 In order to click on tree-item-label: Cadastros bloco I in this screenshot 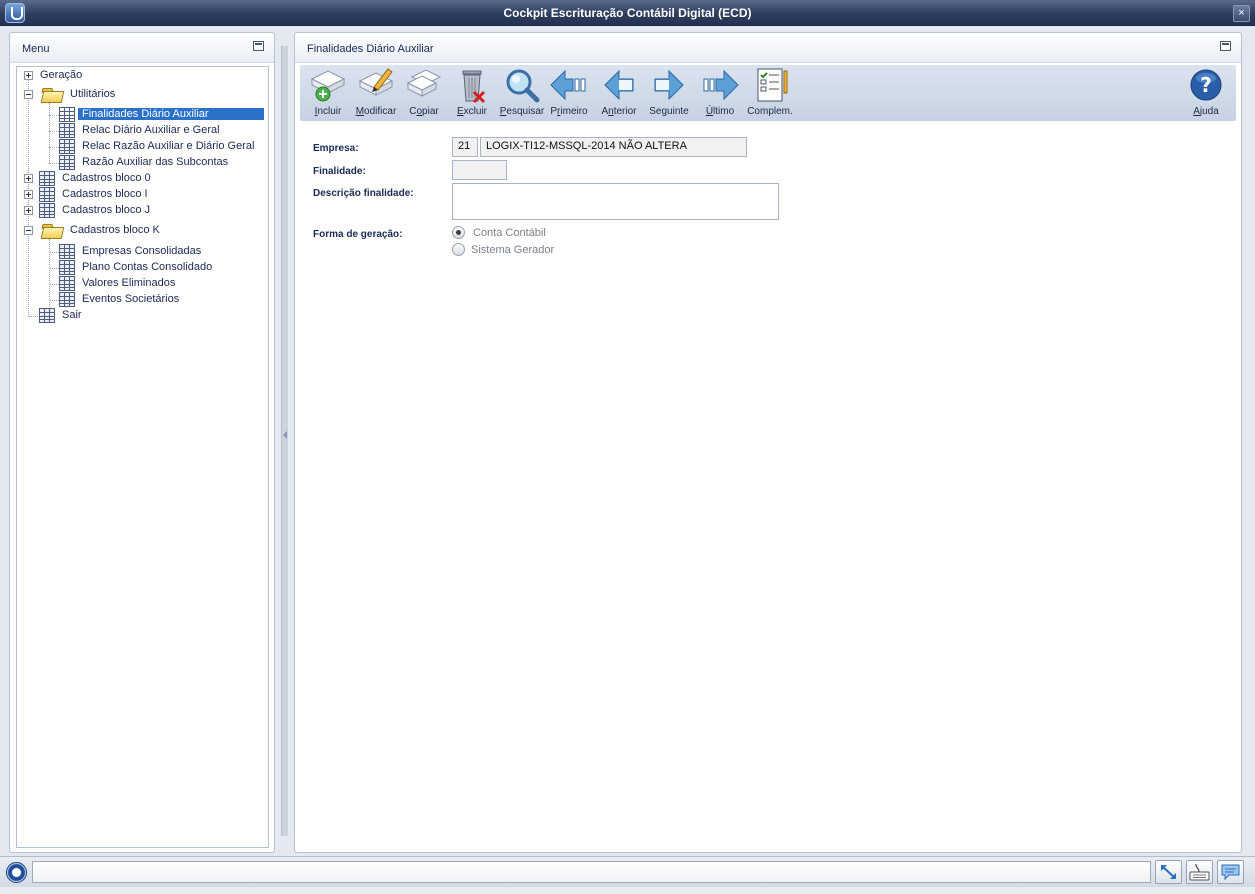, I will do `click(105, 194)`.